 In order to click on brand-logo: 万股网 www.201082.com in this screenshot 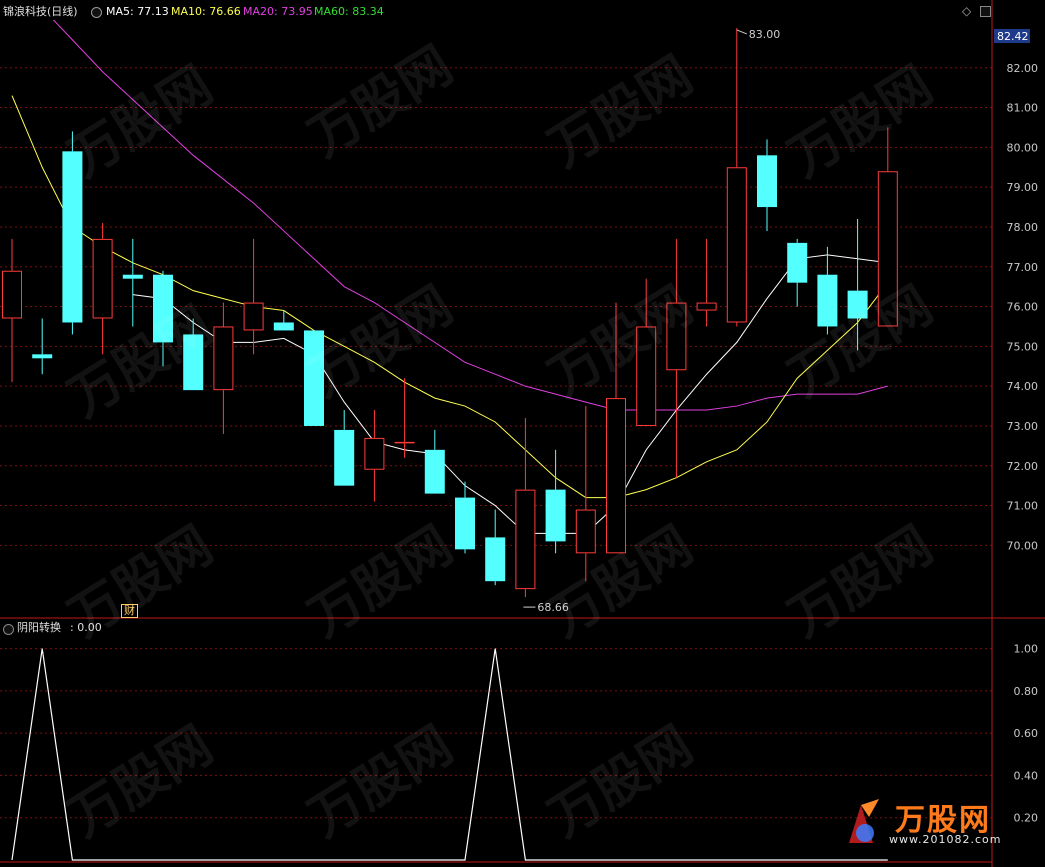, I will do `click(934, 823)`.